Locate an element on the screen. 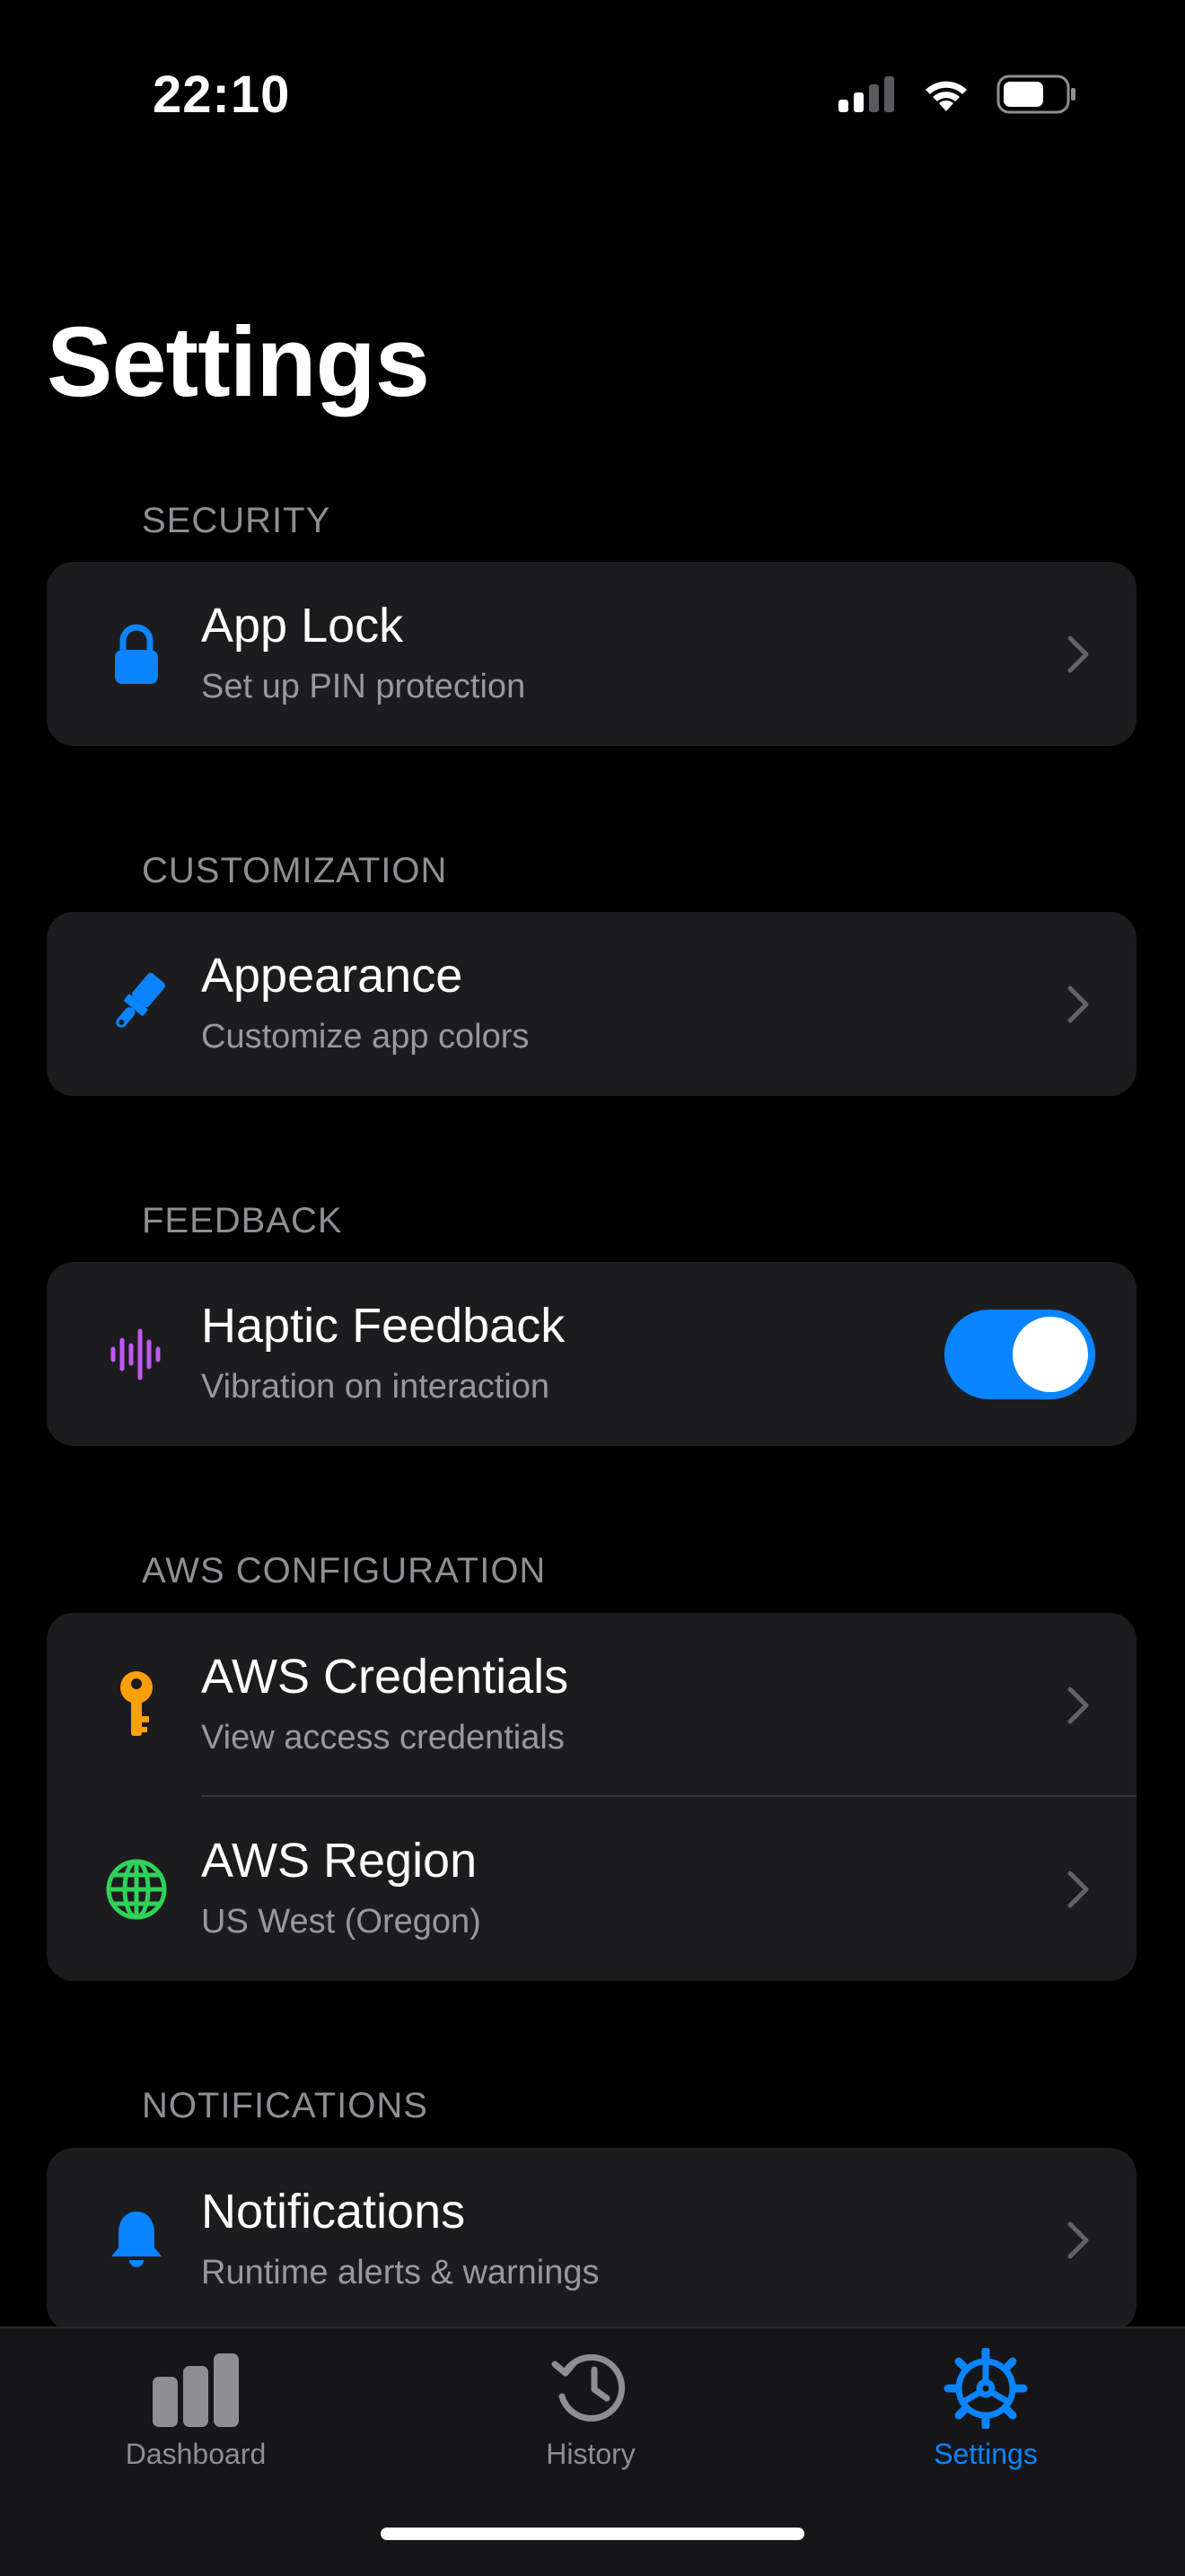  aws-credentials-subtitle: View access credentials is located at coordinates (383, 1738).